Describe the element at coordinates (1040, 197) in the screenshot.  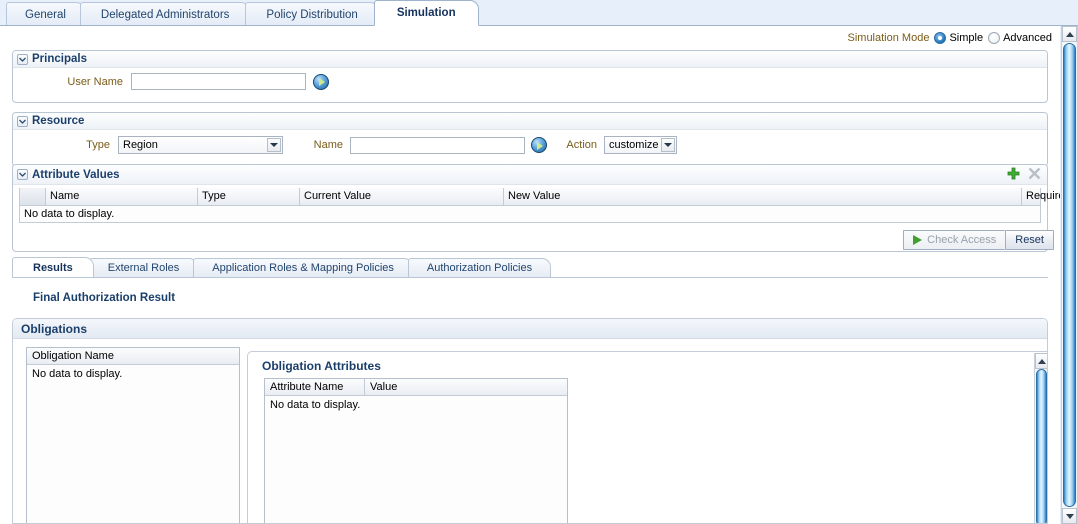
I see `col-required: Required` at that location.